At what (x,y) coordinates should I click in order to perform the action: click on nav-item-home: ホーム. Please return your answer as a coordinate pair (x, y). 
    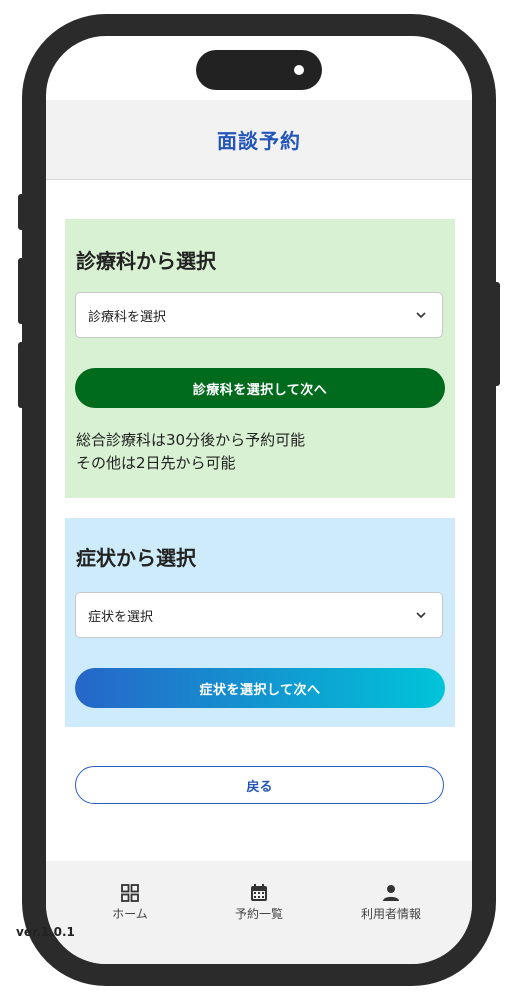
    Looking at the image, I should click on (130, 902).